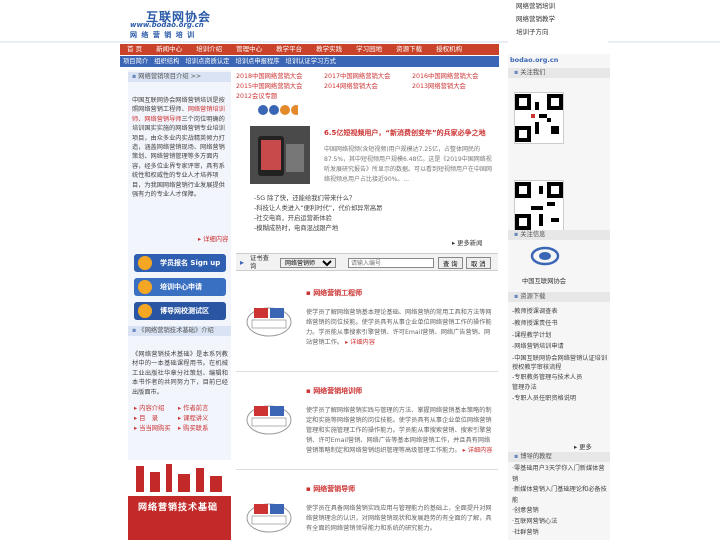  I want to click on news-more-label: 更多新闻, so click(470, 243).